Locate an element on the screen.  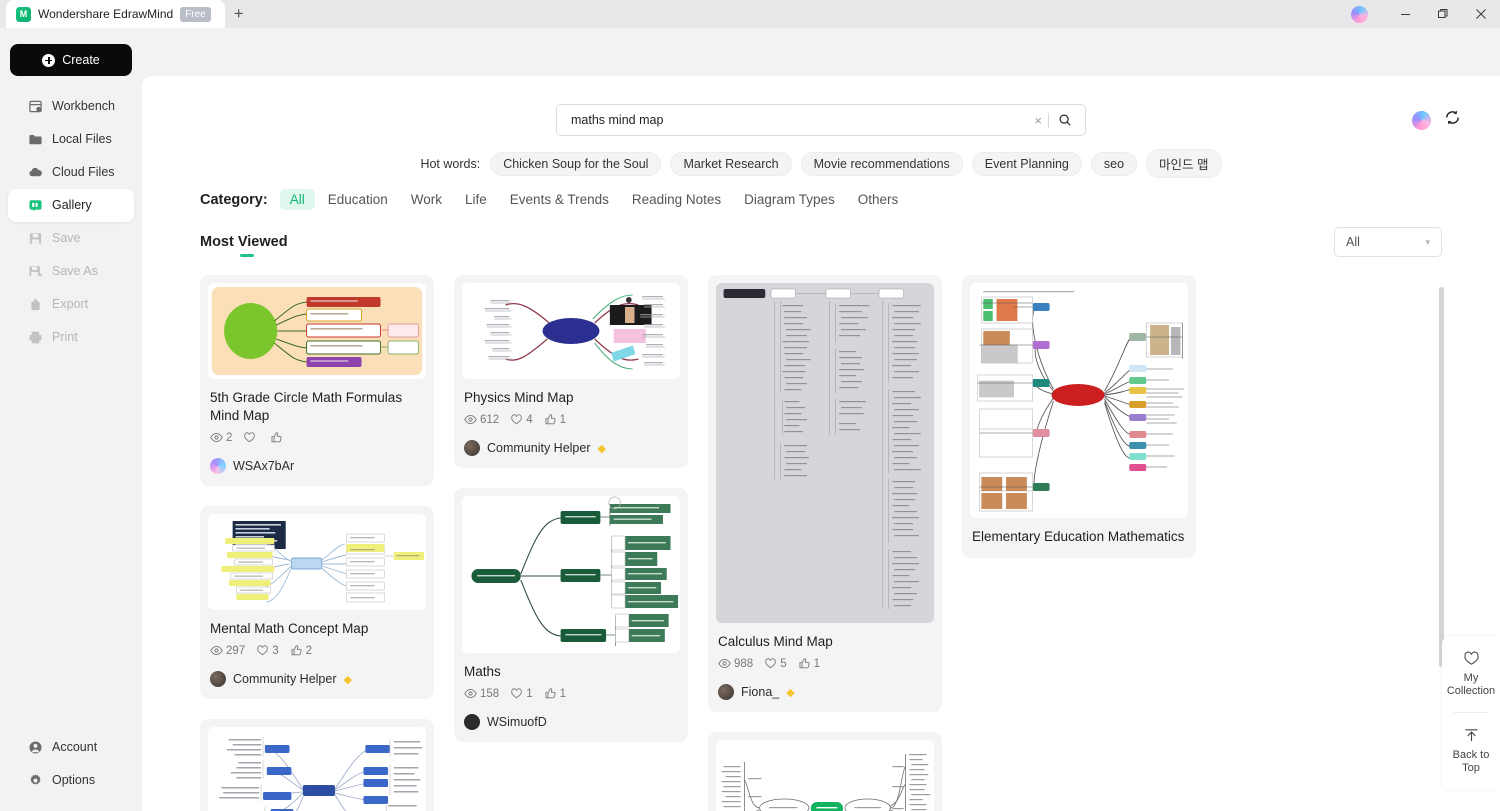
my-collection-button: My Collection is located at coordinates (1471, 674).